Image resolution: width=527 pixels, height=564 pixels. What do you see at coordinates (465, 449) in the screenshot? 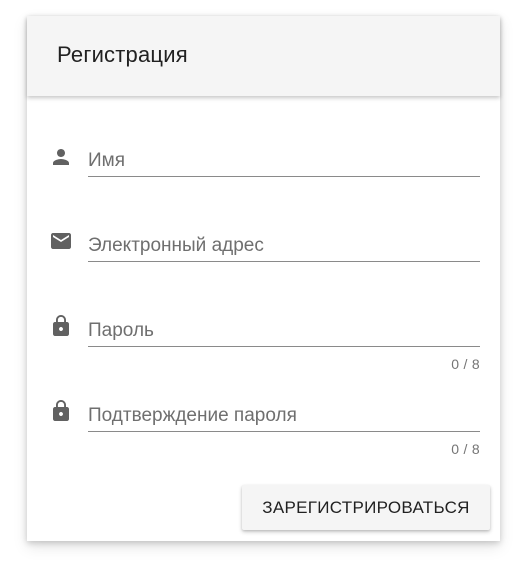
I see `password-confirm-char-counter: 0 / 8` at bounding box center [465, 449].